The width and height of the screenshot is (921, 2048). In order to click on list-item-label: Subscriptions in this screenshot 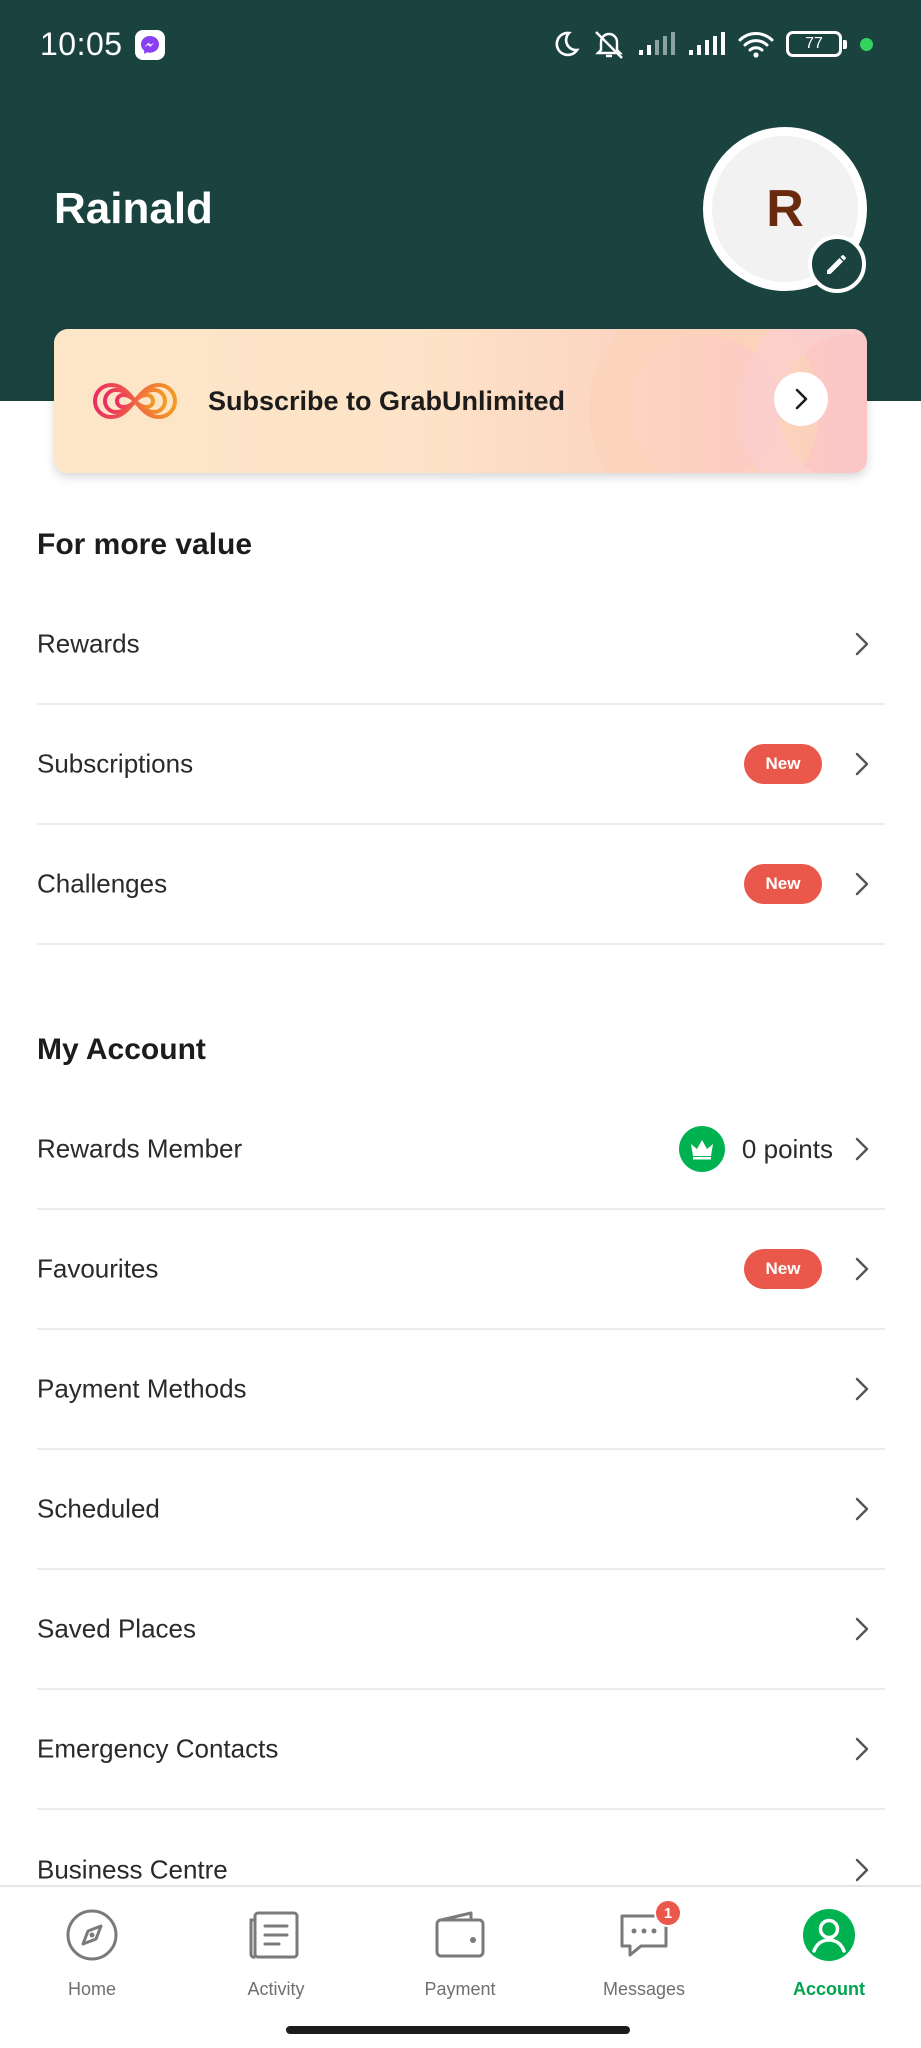, I will do `click(115, 763)`.